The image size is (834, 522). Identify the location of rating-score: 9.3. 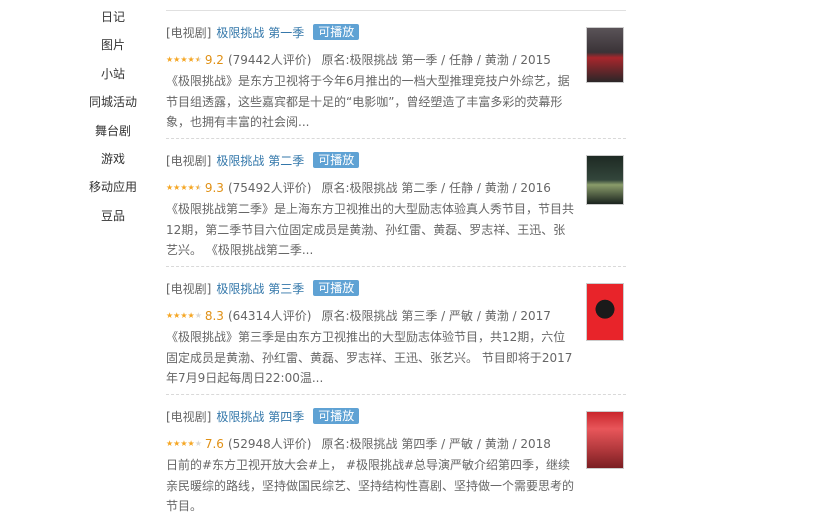
(214, 188).